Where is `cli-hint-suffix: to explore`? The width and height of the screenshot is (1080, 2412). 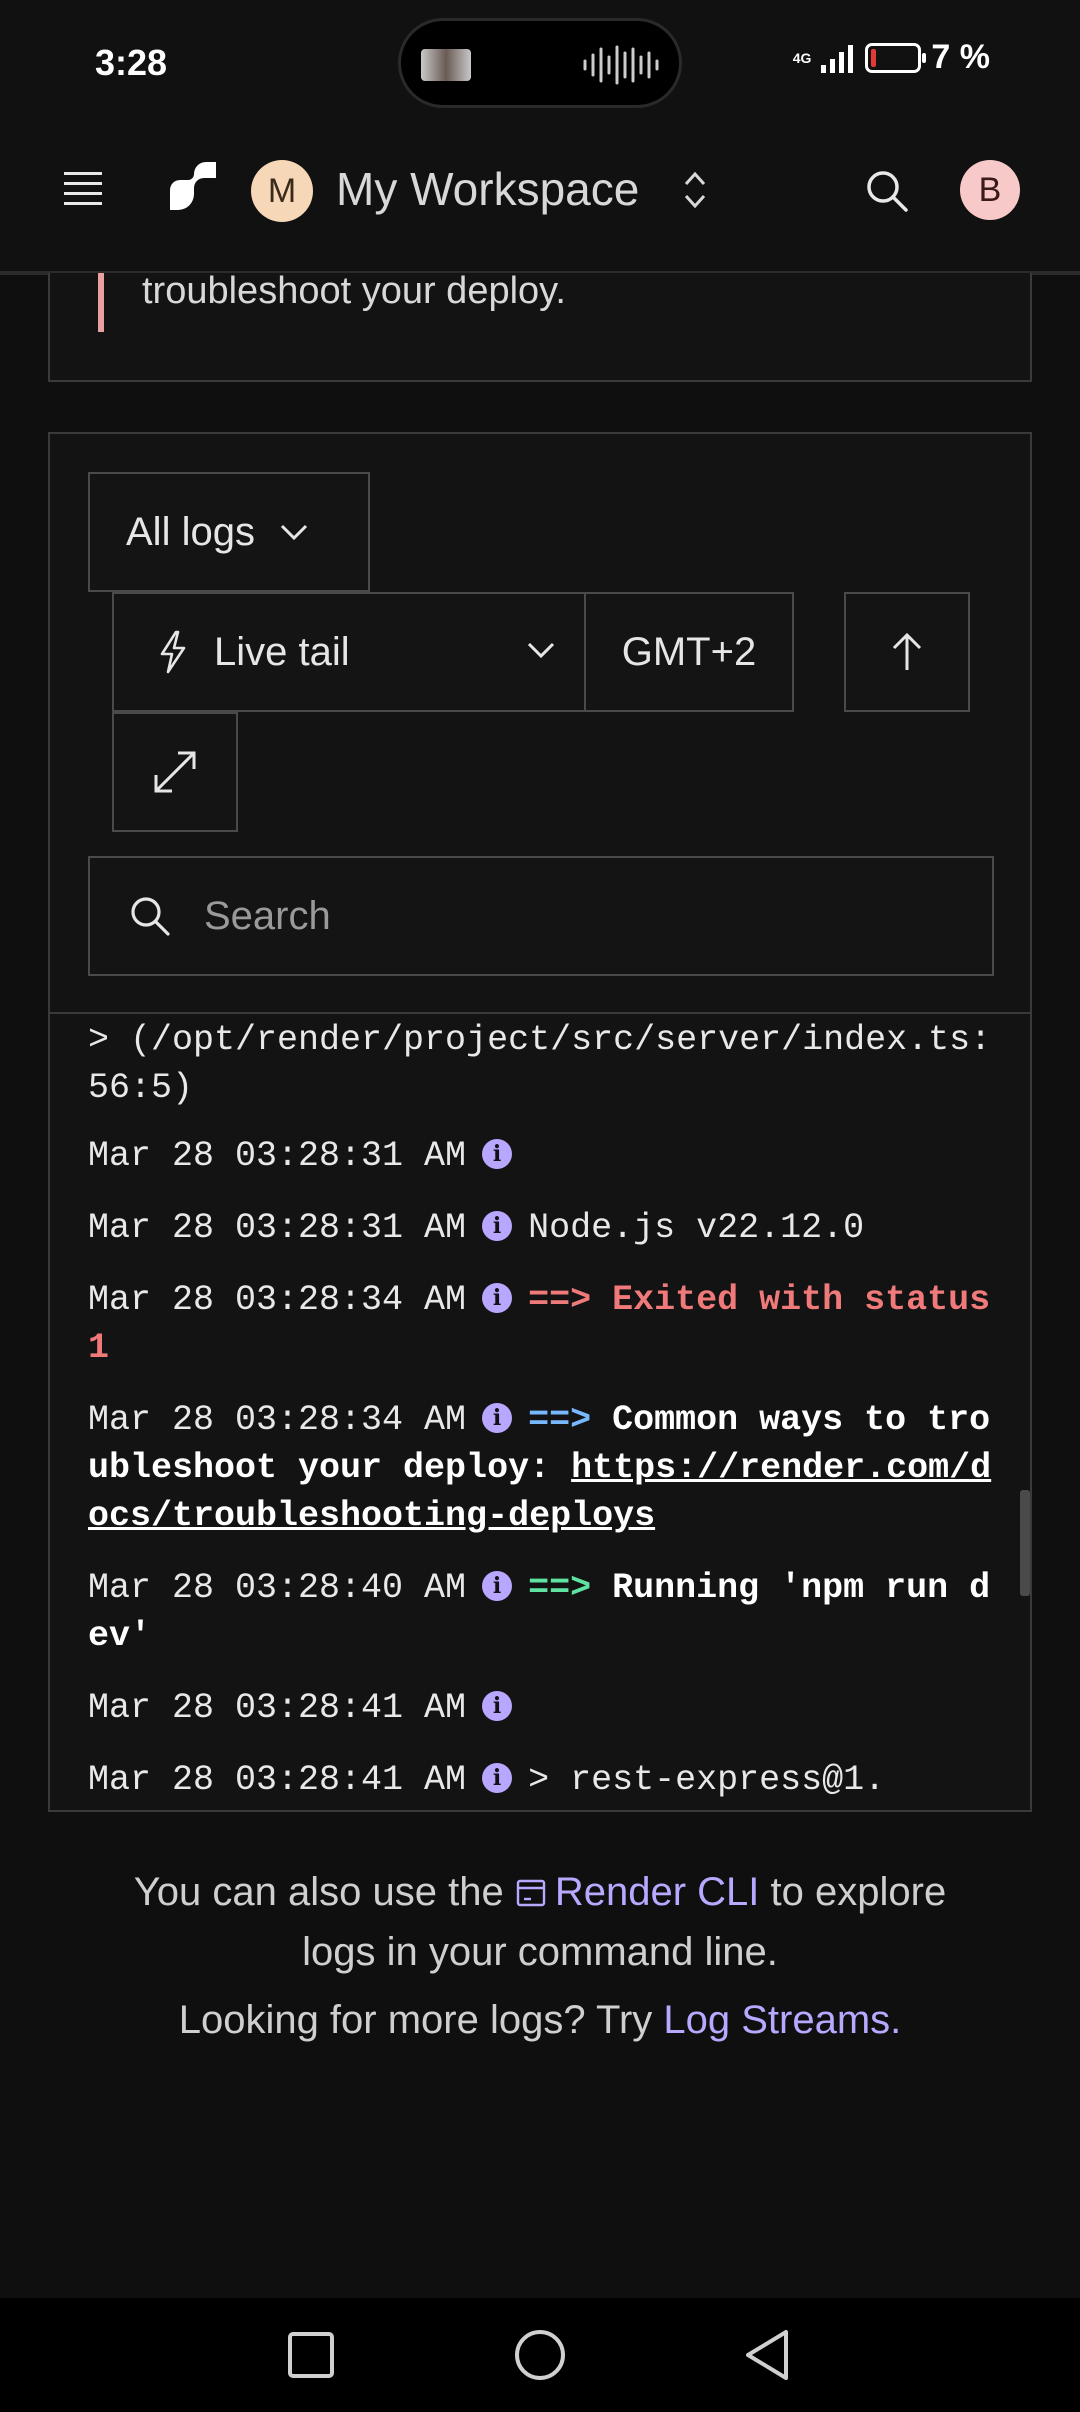
cli-hint-suffix: to explore is located at coordinates (858, 1892).